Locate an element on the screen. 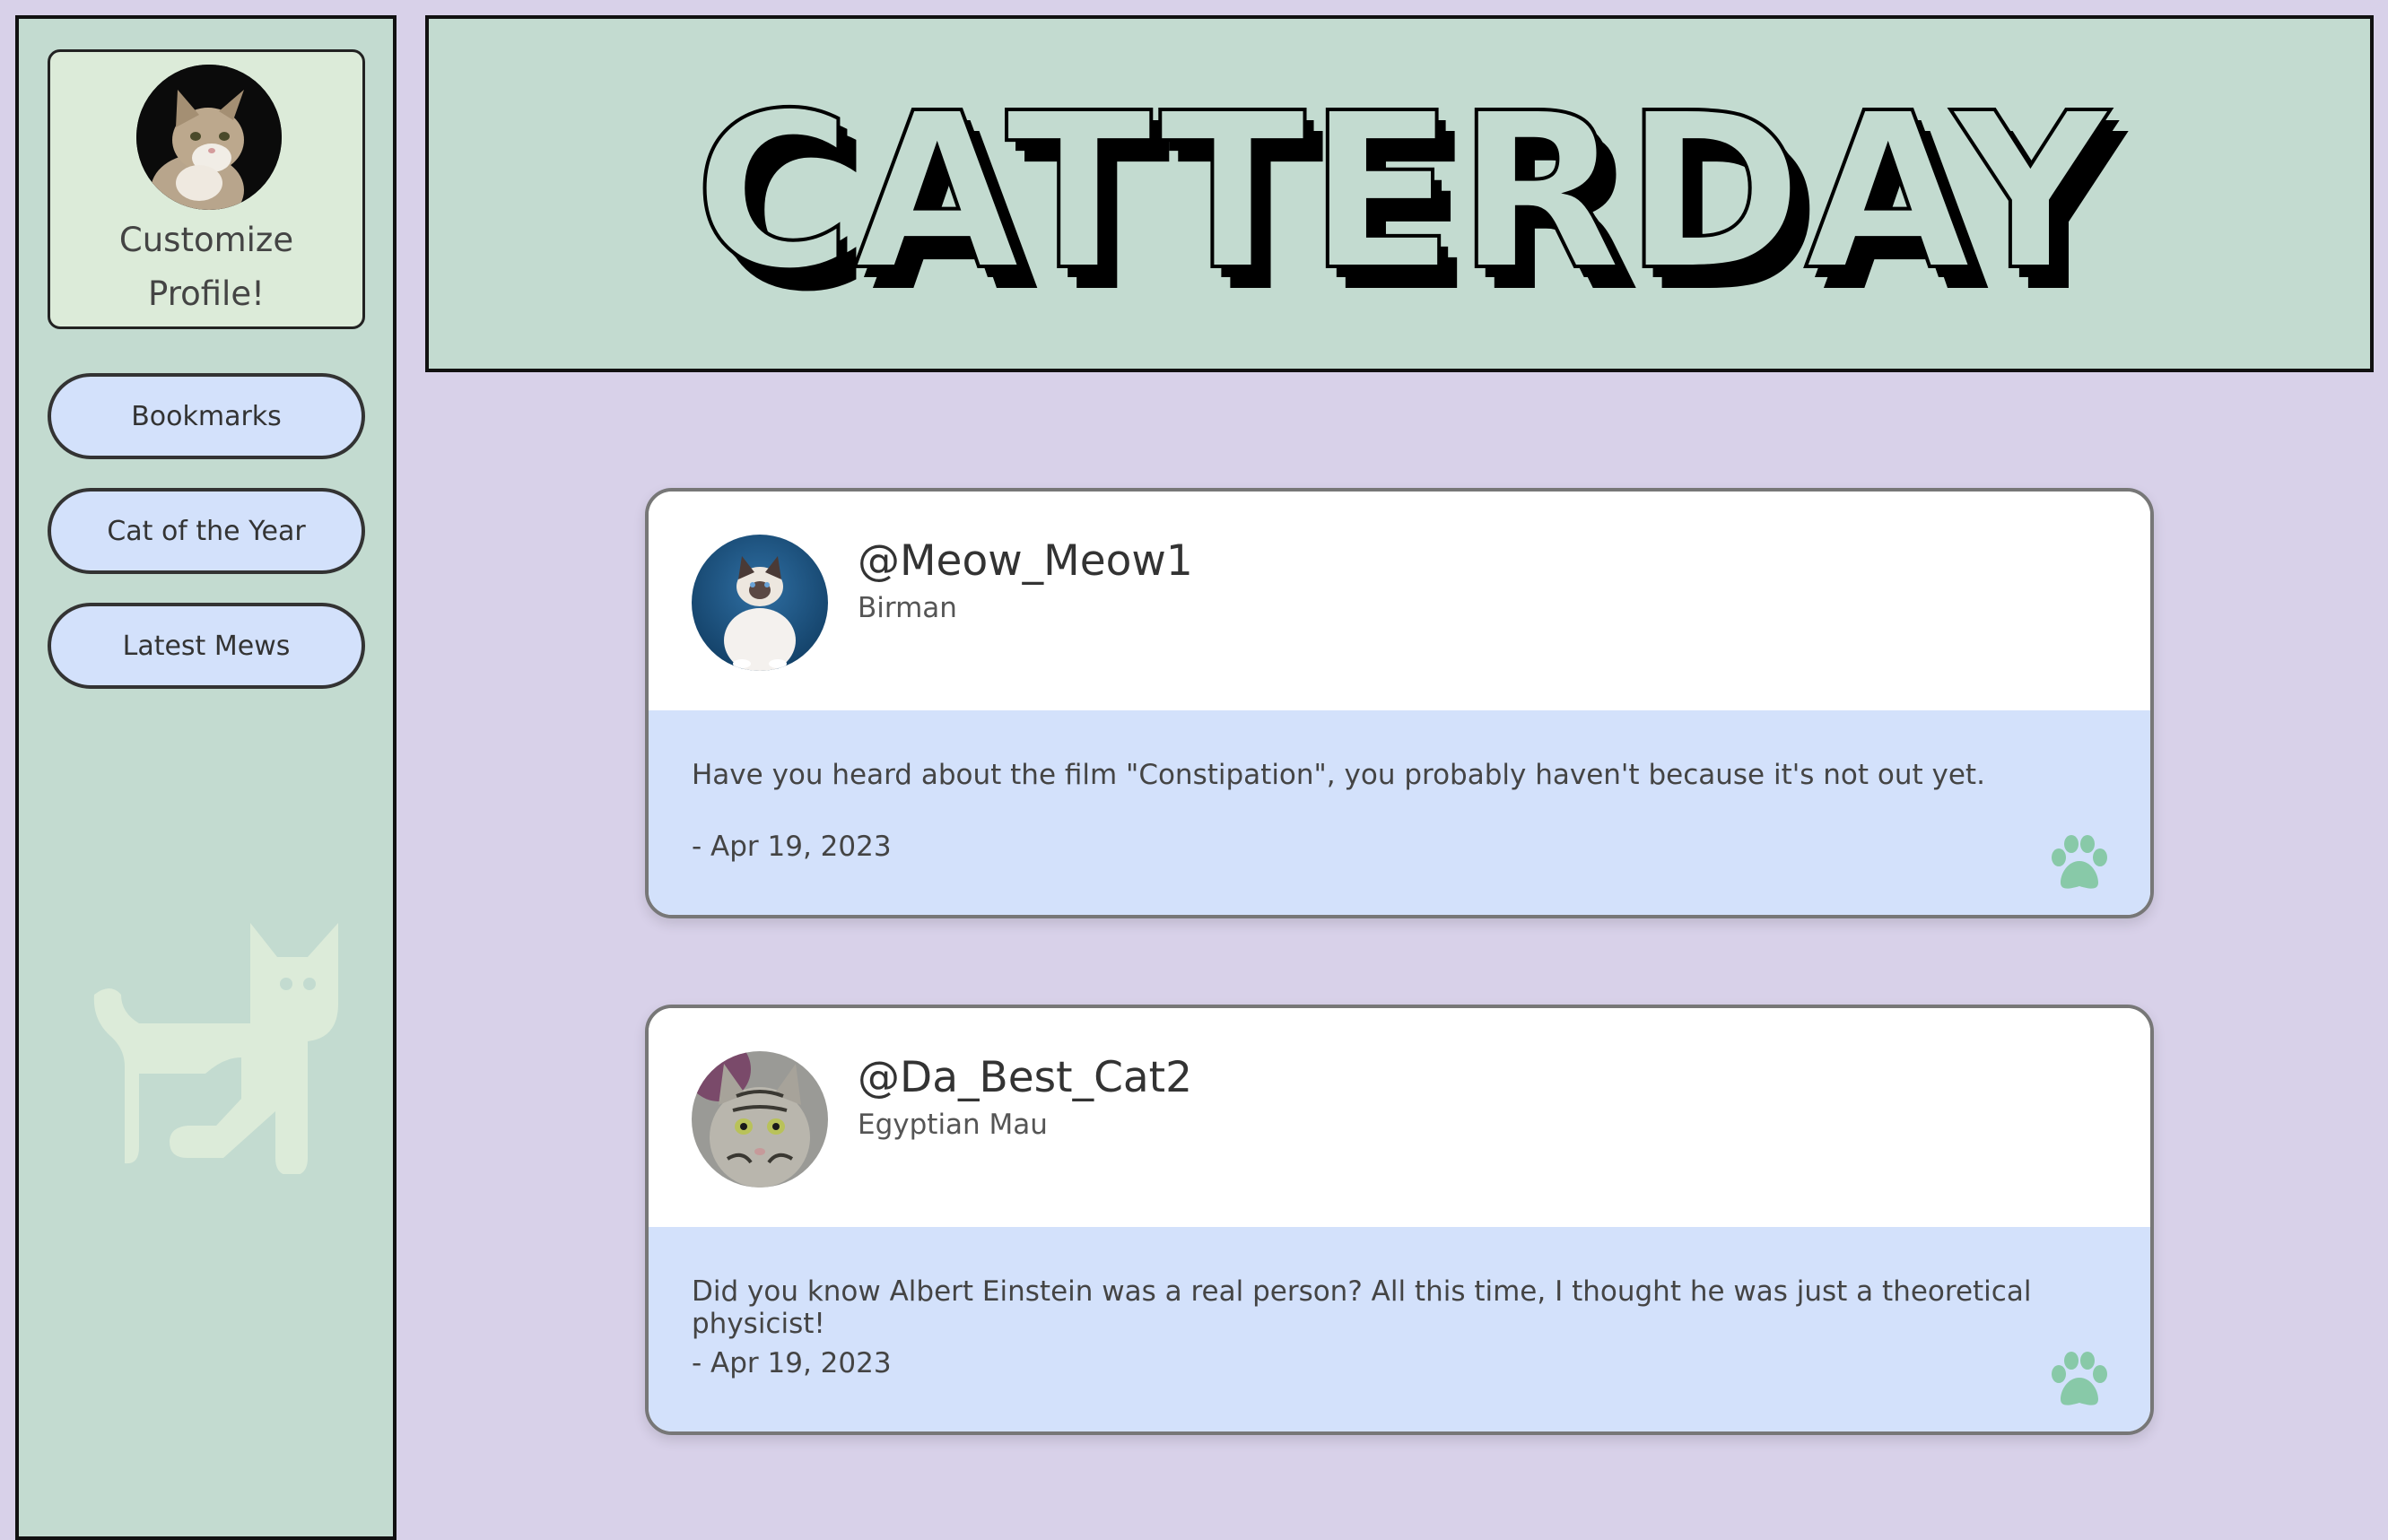  profile-avatar is located at coordinates (209, 137).